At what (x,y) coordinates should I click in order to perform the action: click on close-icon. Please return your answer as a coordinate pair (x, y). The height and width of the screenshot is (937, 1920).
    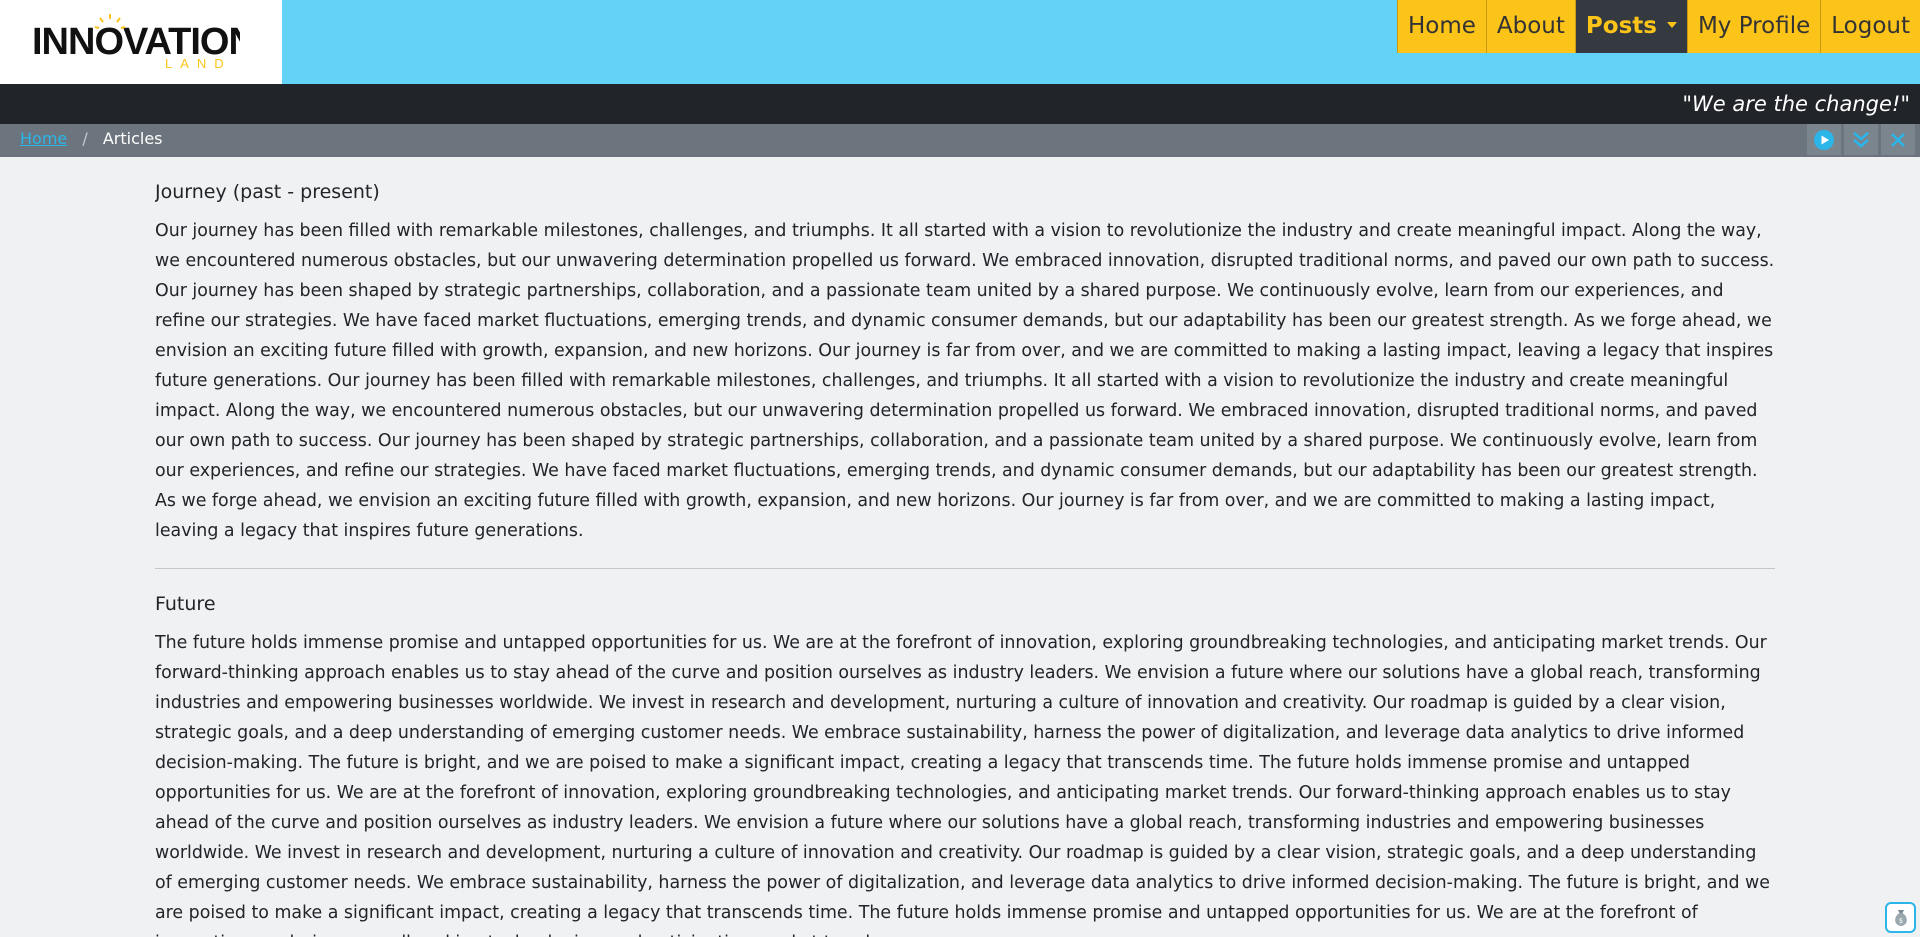
    Looking at the image, I should click on (1898, 139).